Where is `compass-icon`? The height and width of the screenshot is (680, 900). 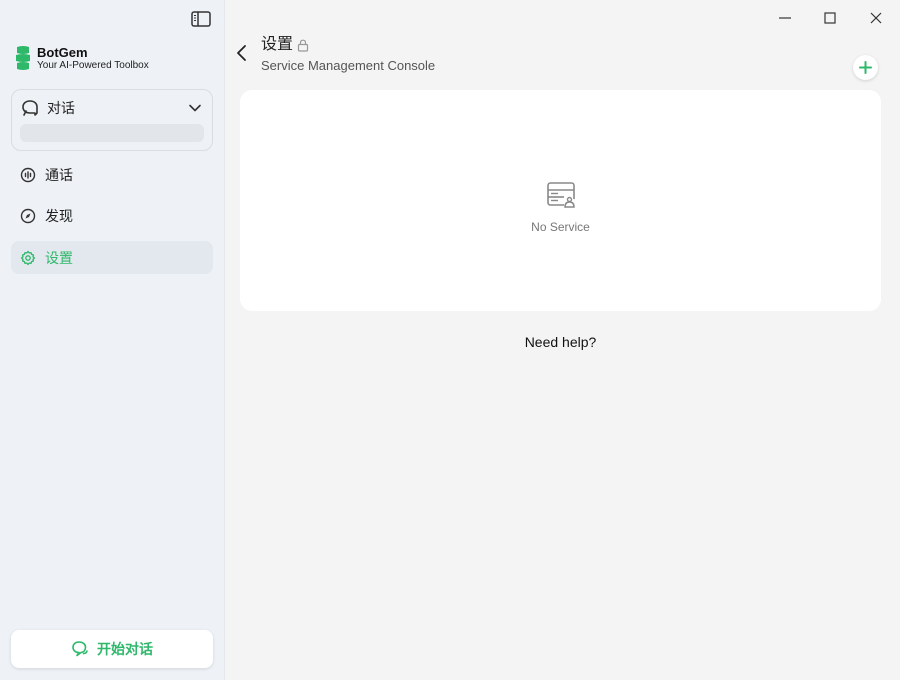 compass-icon is located at coordinates (28, 216).